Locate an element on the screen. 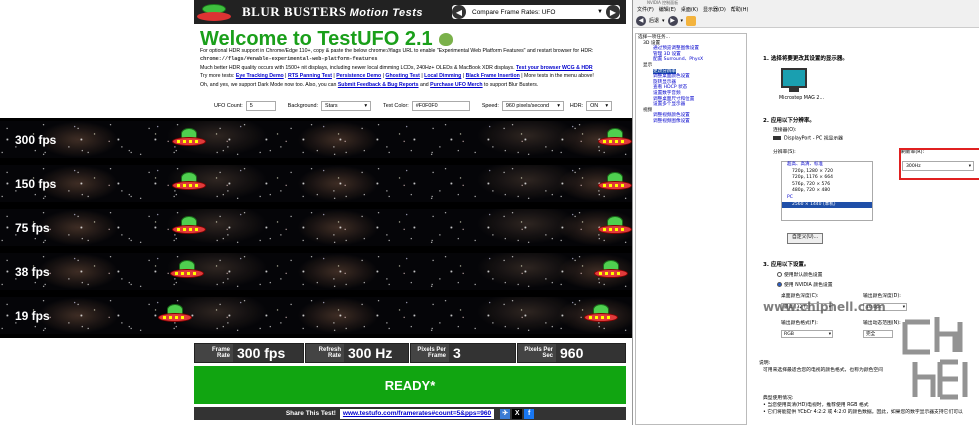 This screenshot has width=979, height=425. share-label: Share This Test! is located at coordinates (310, 413).